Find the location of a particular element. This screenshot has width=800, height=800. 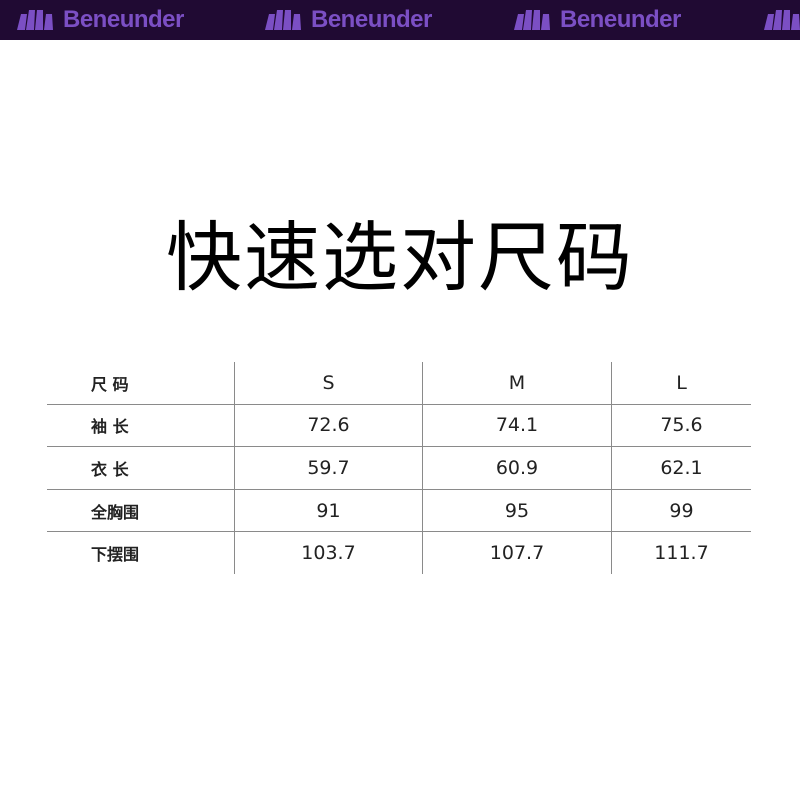

table-cell: 111.7 is located at coordinates (681, 553).